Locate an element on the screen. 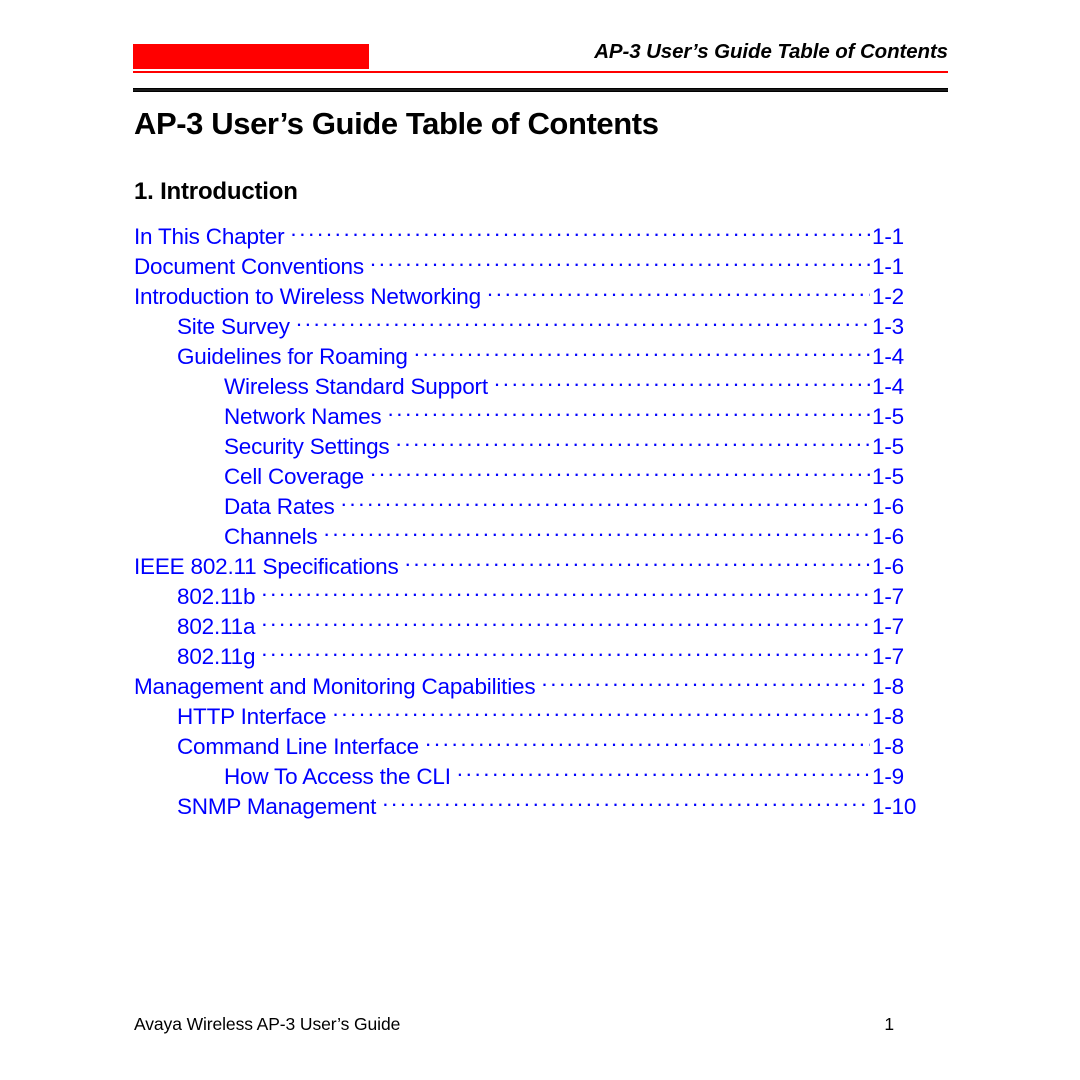 The height and width of the screenshot is (1080, 1080). toc-entry-label: Site Survey is located at coordinates (233, 326).